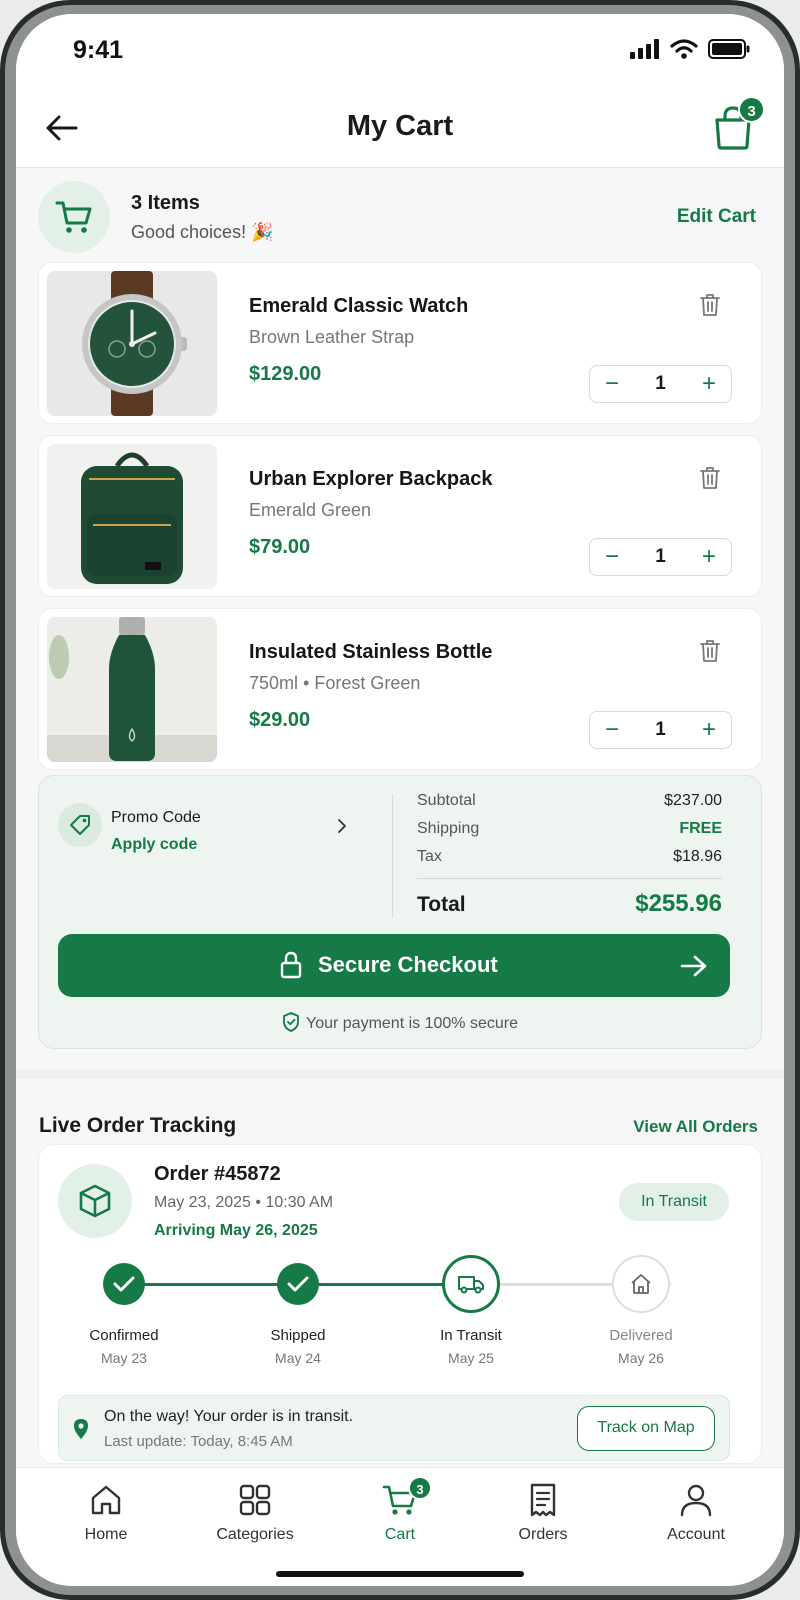  I want to click on chevron-right-icon, so click(342, 826).